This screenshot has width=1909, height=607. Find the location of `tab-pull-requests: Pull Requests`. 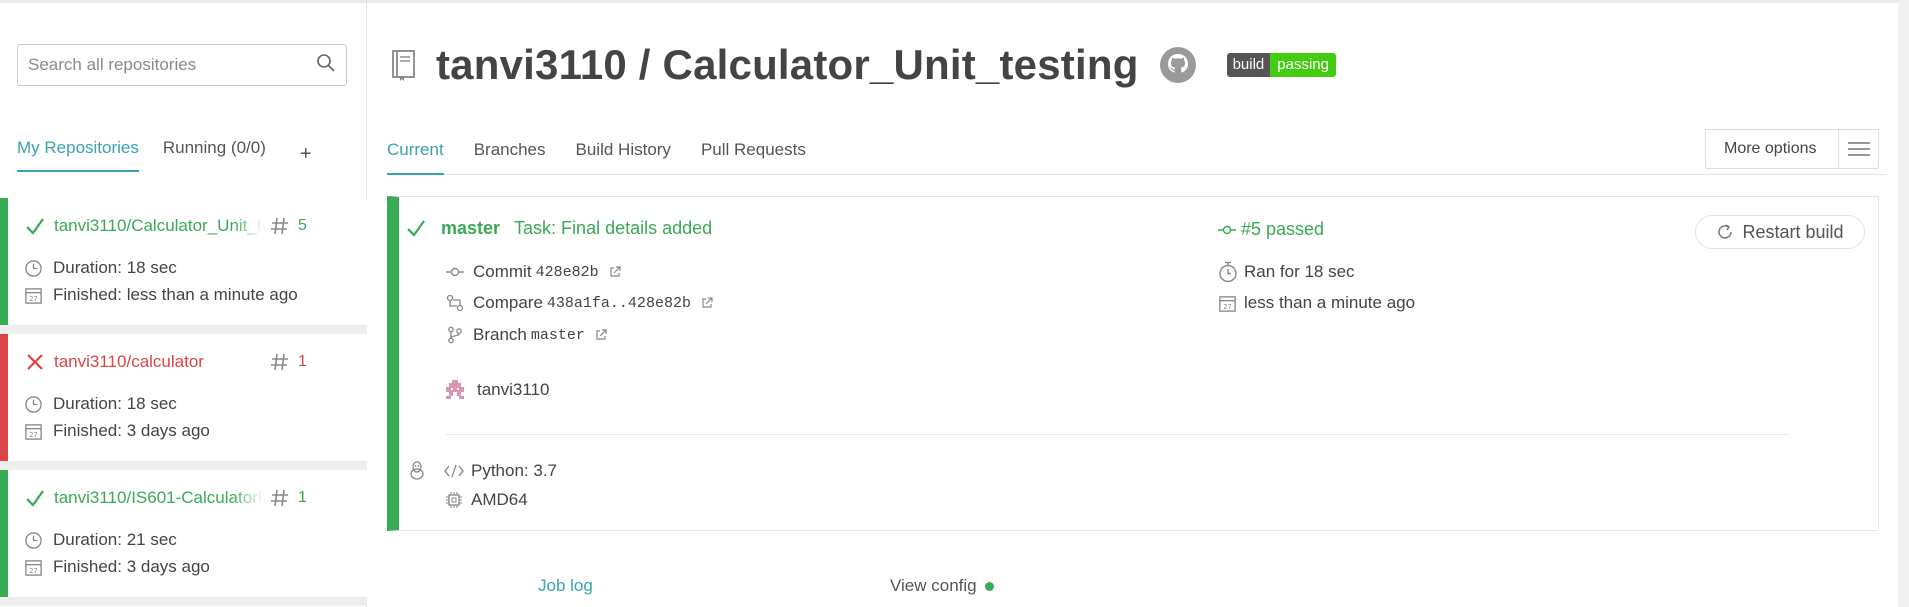

tab-pull-requests: Pull Requests is located at coordinates (753, 157).